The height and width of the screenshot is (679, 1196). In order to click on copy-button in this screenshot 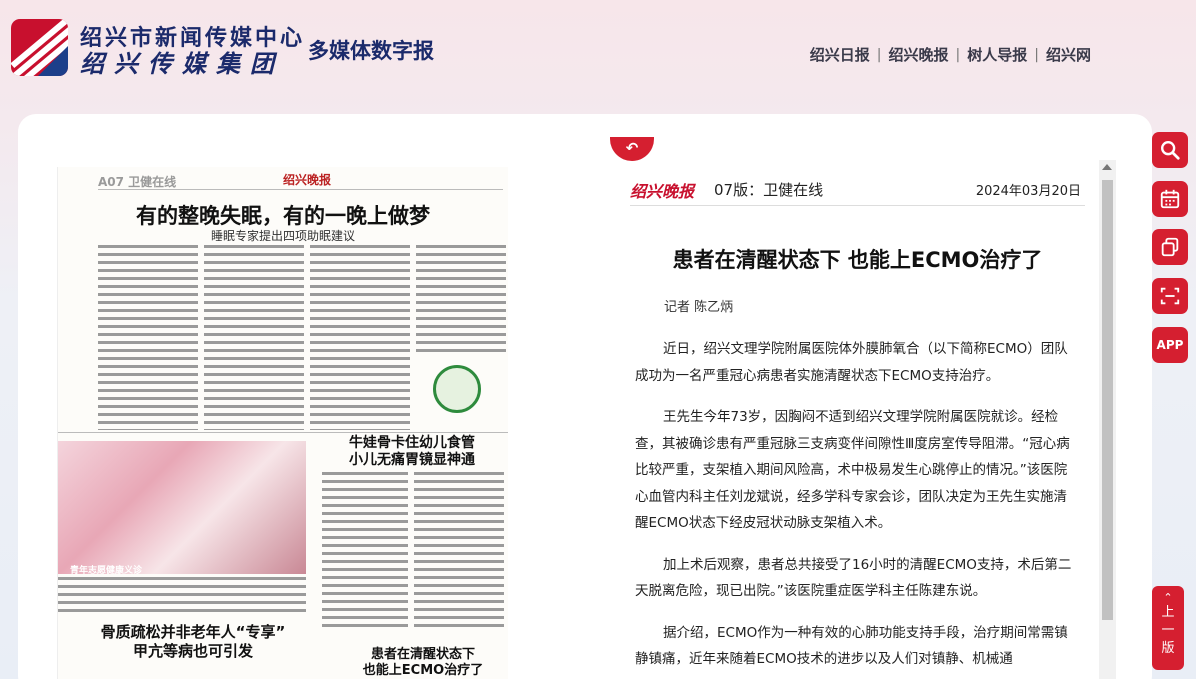, I will do `click(1170, 247)`.